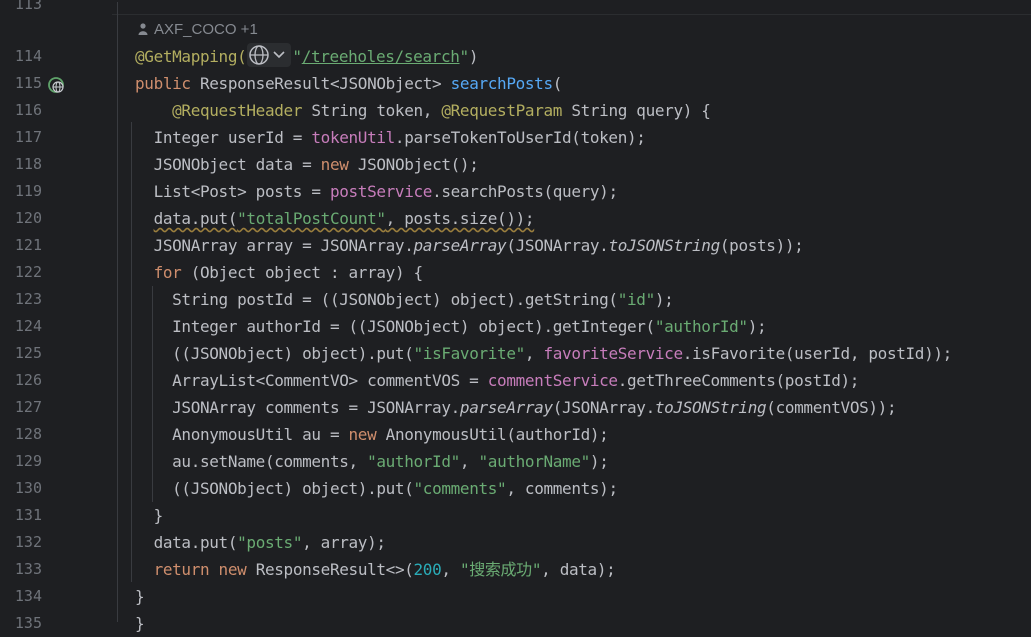 Image resolution: width=1031 pixels, height=637 pixels. I want to click on line-number: 117, so click(28, 137).